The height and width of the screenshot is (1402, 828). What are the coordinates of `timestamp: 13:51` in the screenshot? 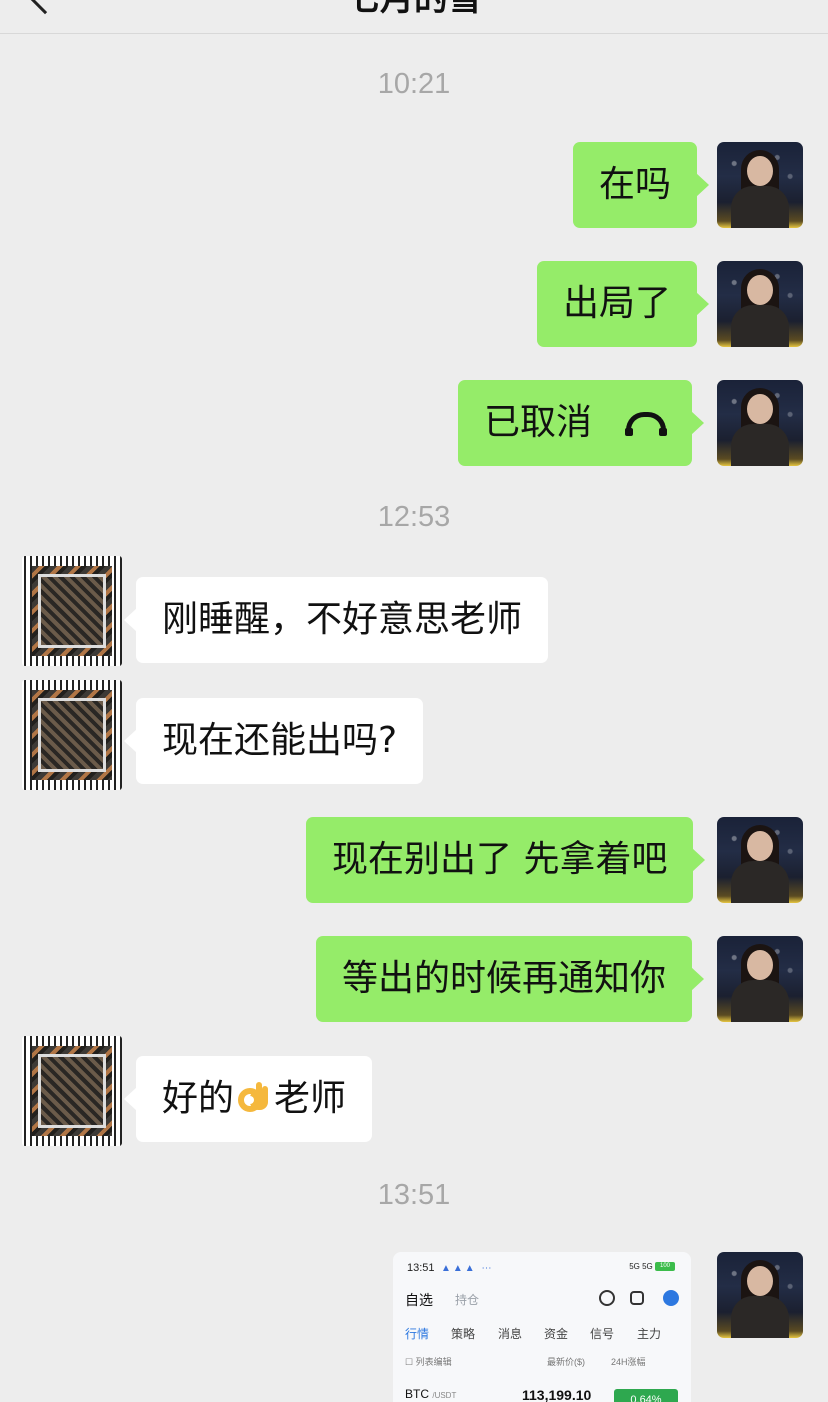 It's located at (414, 1195).